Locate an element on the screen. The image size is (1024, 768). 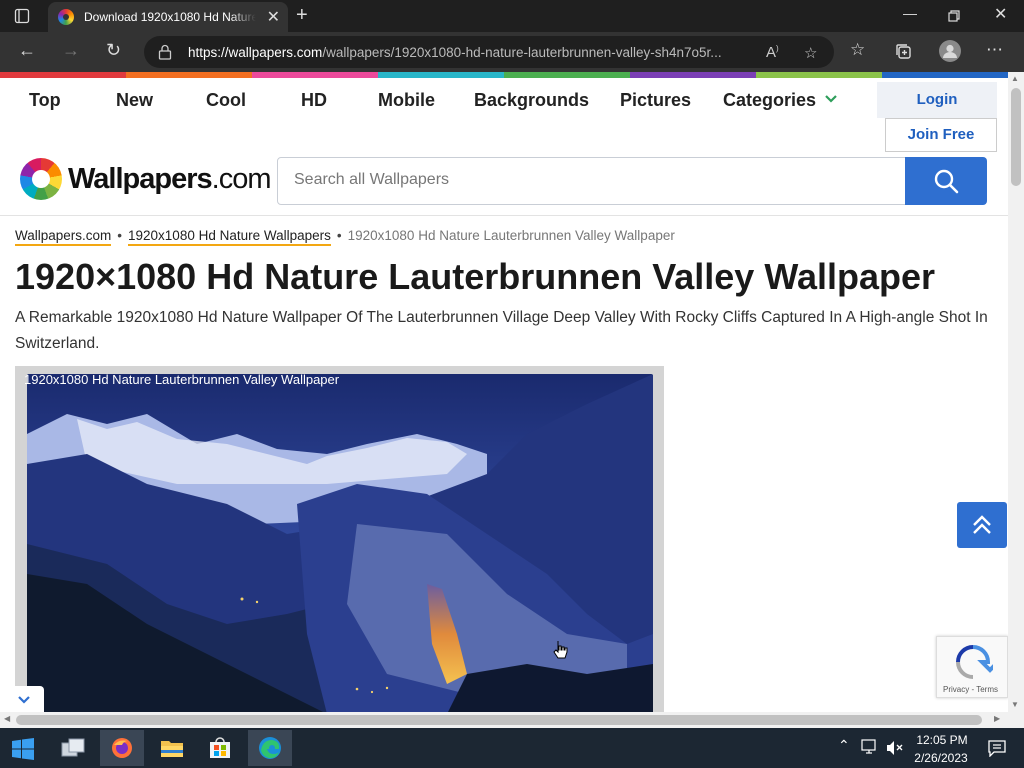
add-favorite-icon: ☆ is located at coordinates (810, 53).